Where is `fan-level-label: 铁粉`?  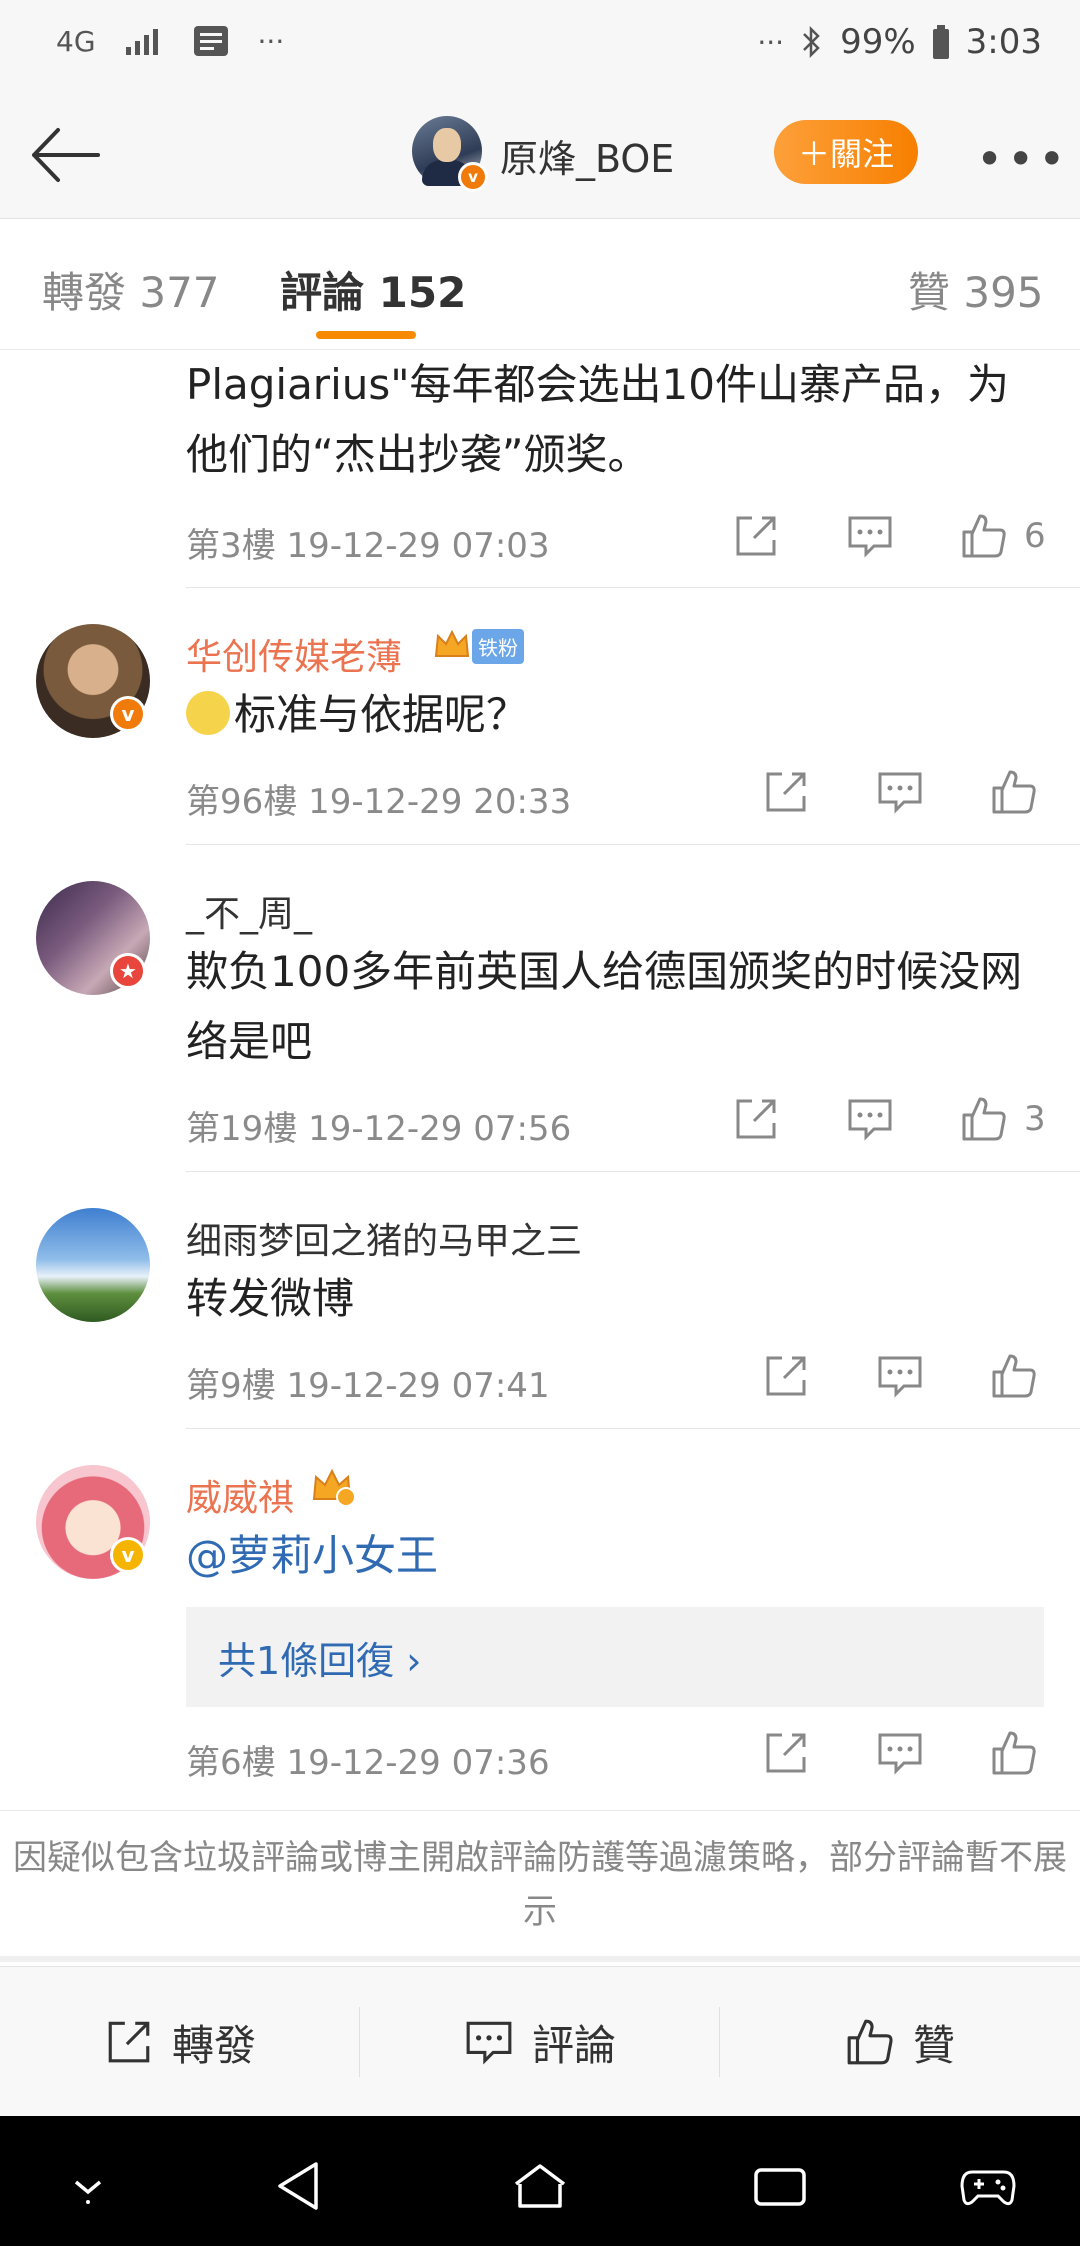
fan-level-label: 铁粉 is located at coordinates (498, 646).